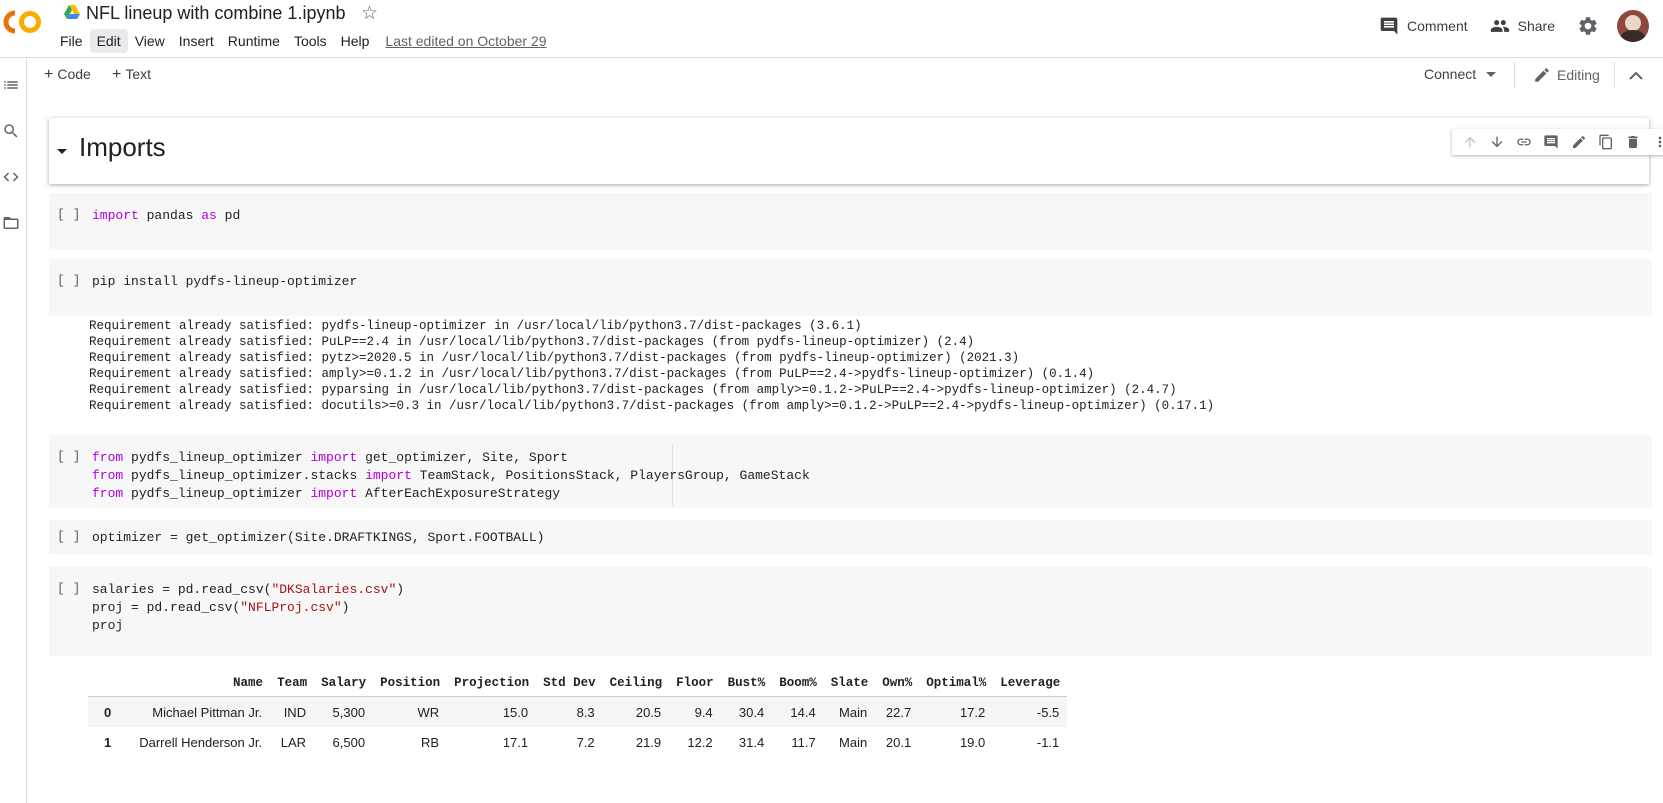 The image size is (1663, 803). What do you see at coordinates (291, 607) in the screenshot?
I see `string-literal: "NFLProj.csv"` at bounding box center [291, 607].